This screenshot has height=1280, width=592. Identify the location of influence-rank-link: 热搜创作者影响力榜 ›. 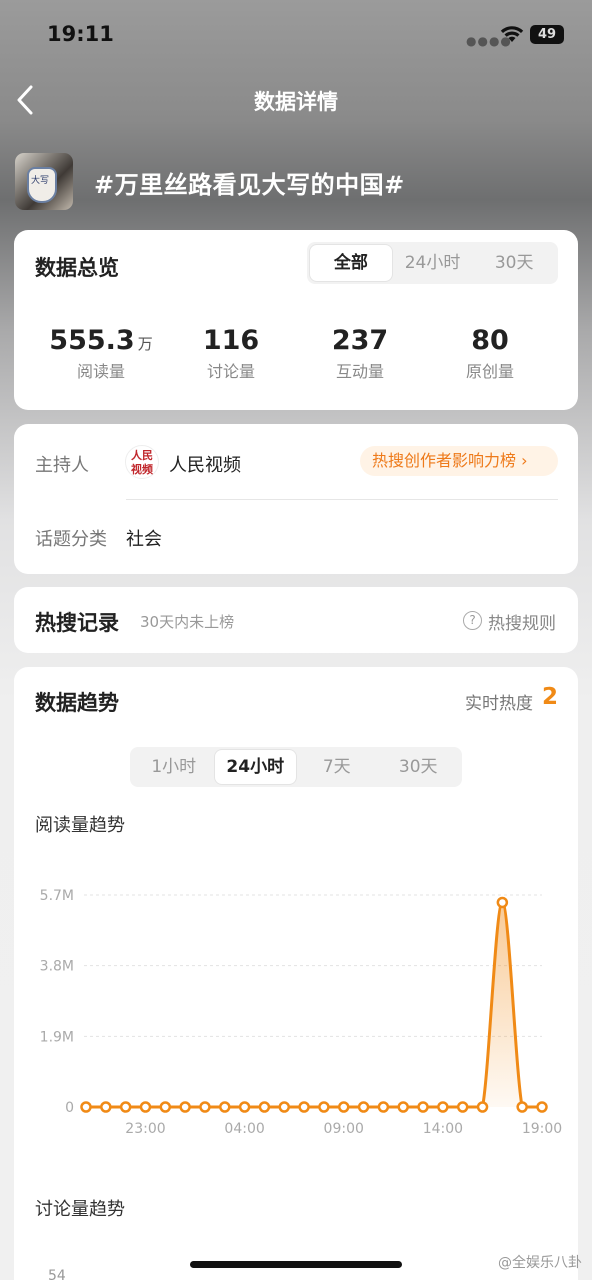
(459, 461).